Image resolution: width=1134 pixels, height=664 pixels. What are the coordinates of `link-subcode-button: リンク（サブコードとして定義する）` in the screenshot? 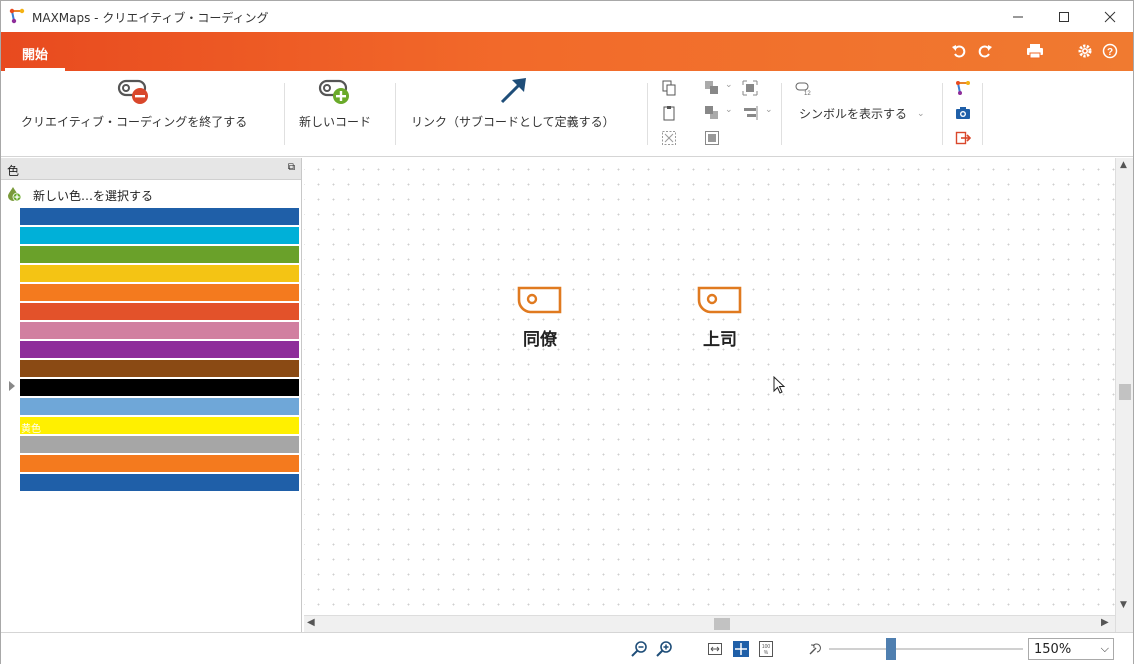 It's located at (513, 103).